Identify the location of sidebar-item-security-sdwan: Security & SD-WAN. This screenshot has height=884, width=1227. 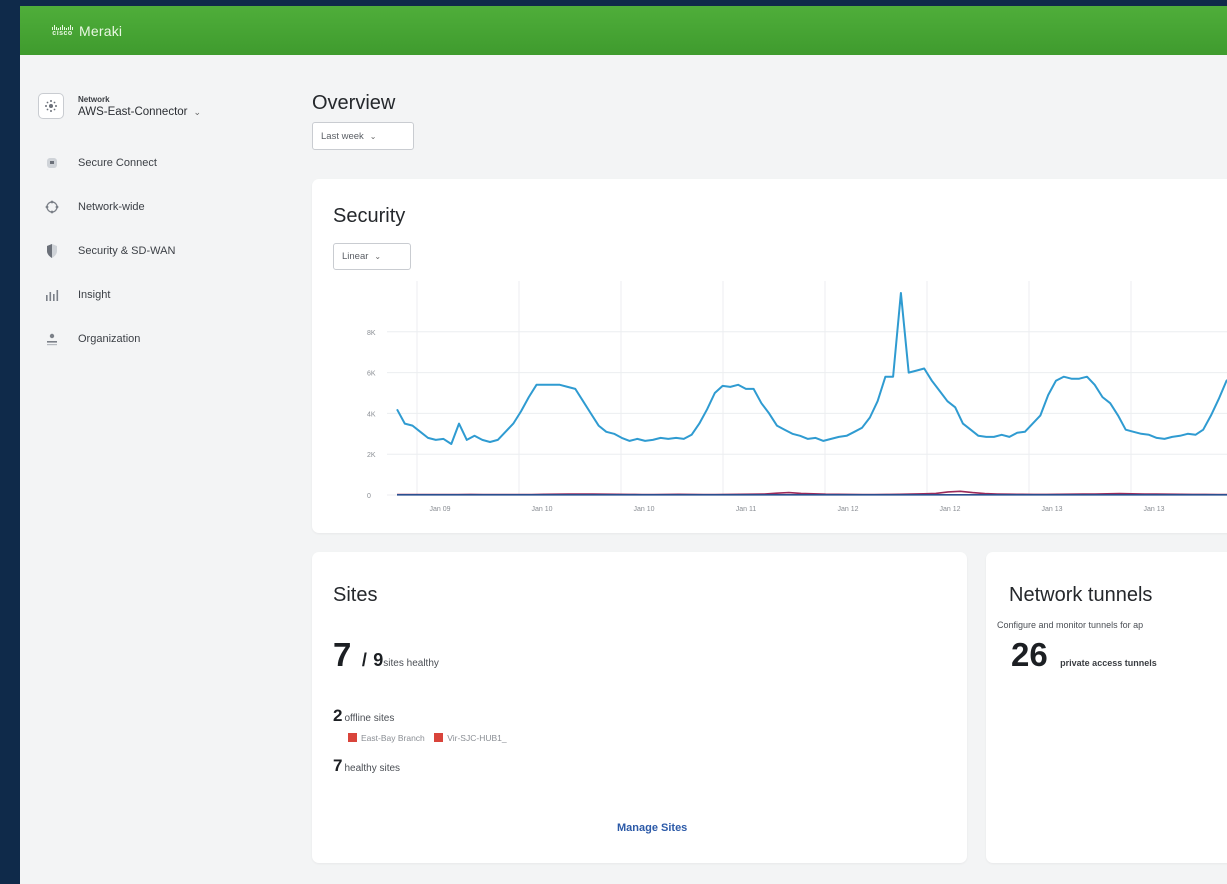
(108, 251).